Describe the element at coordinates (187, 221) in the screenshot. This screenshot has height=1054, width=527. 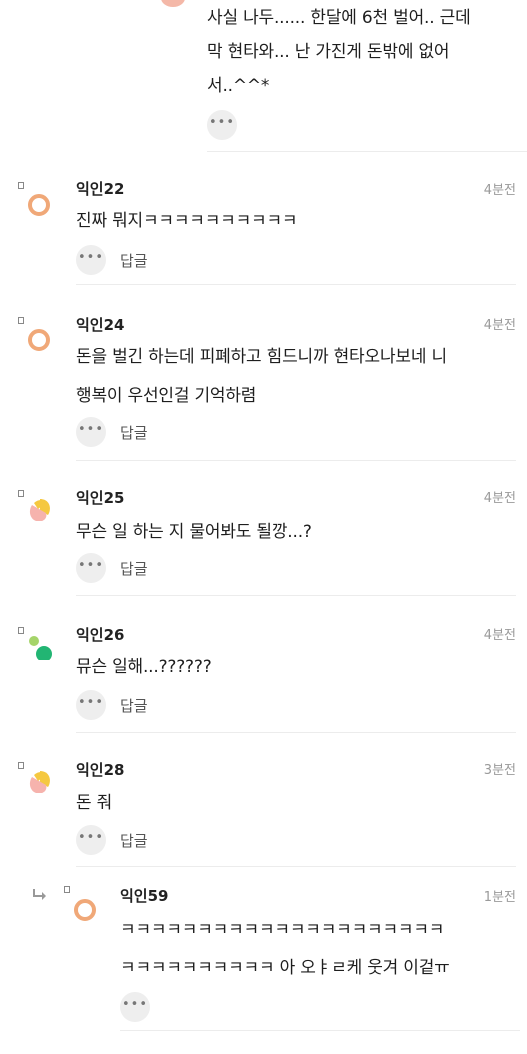
I see `comment-text-line: 진짜 뭐지ㅋㅋㅋㅋㅋㅋㅋㅋㅋㅋ` at that location.